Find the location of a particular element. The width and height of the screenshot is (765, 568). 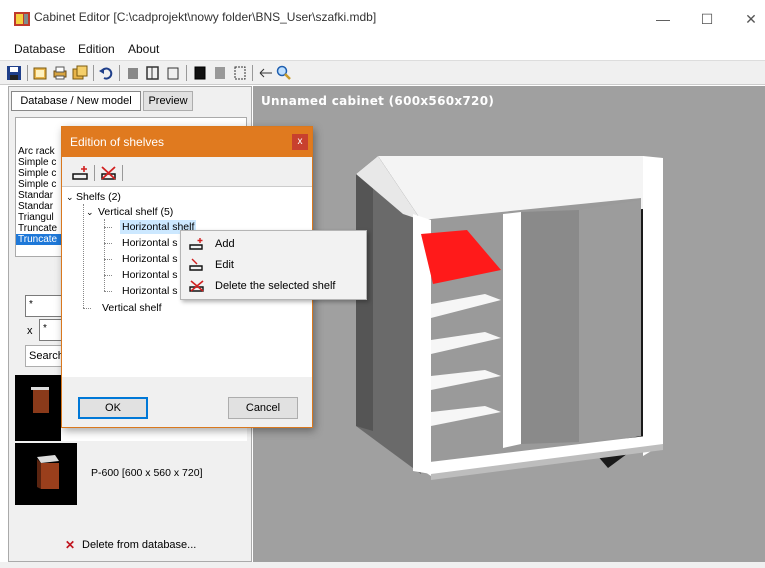

undo-icon is located at coordinates (106, 73).